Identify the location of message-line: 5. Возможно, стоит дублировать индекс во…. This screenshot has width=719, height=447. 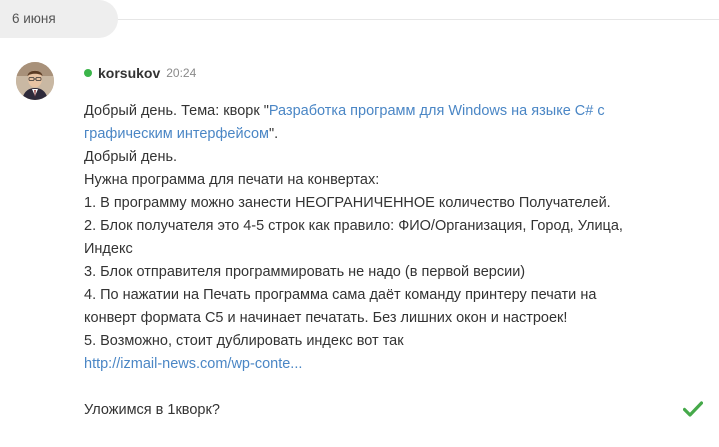
(244, 341).